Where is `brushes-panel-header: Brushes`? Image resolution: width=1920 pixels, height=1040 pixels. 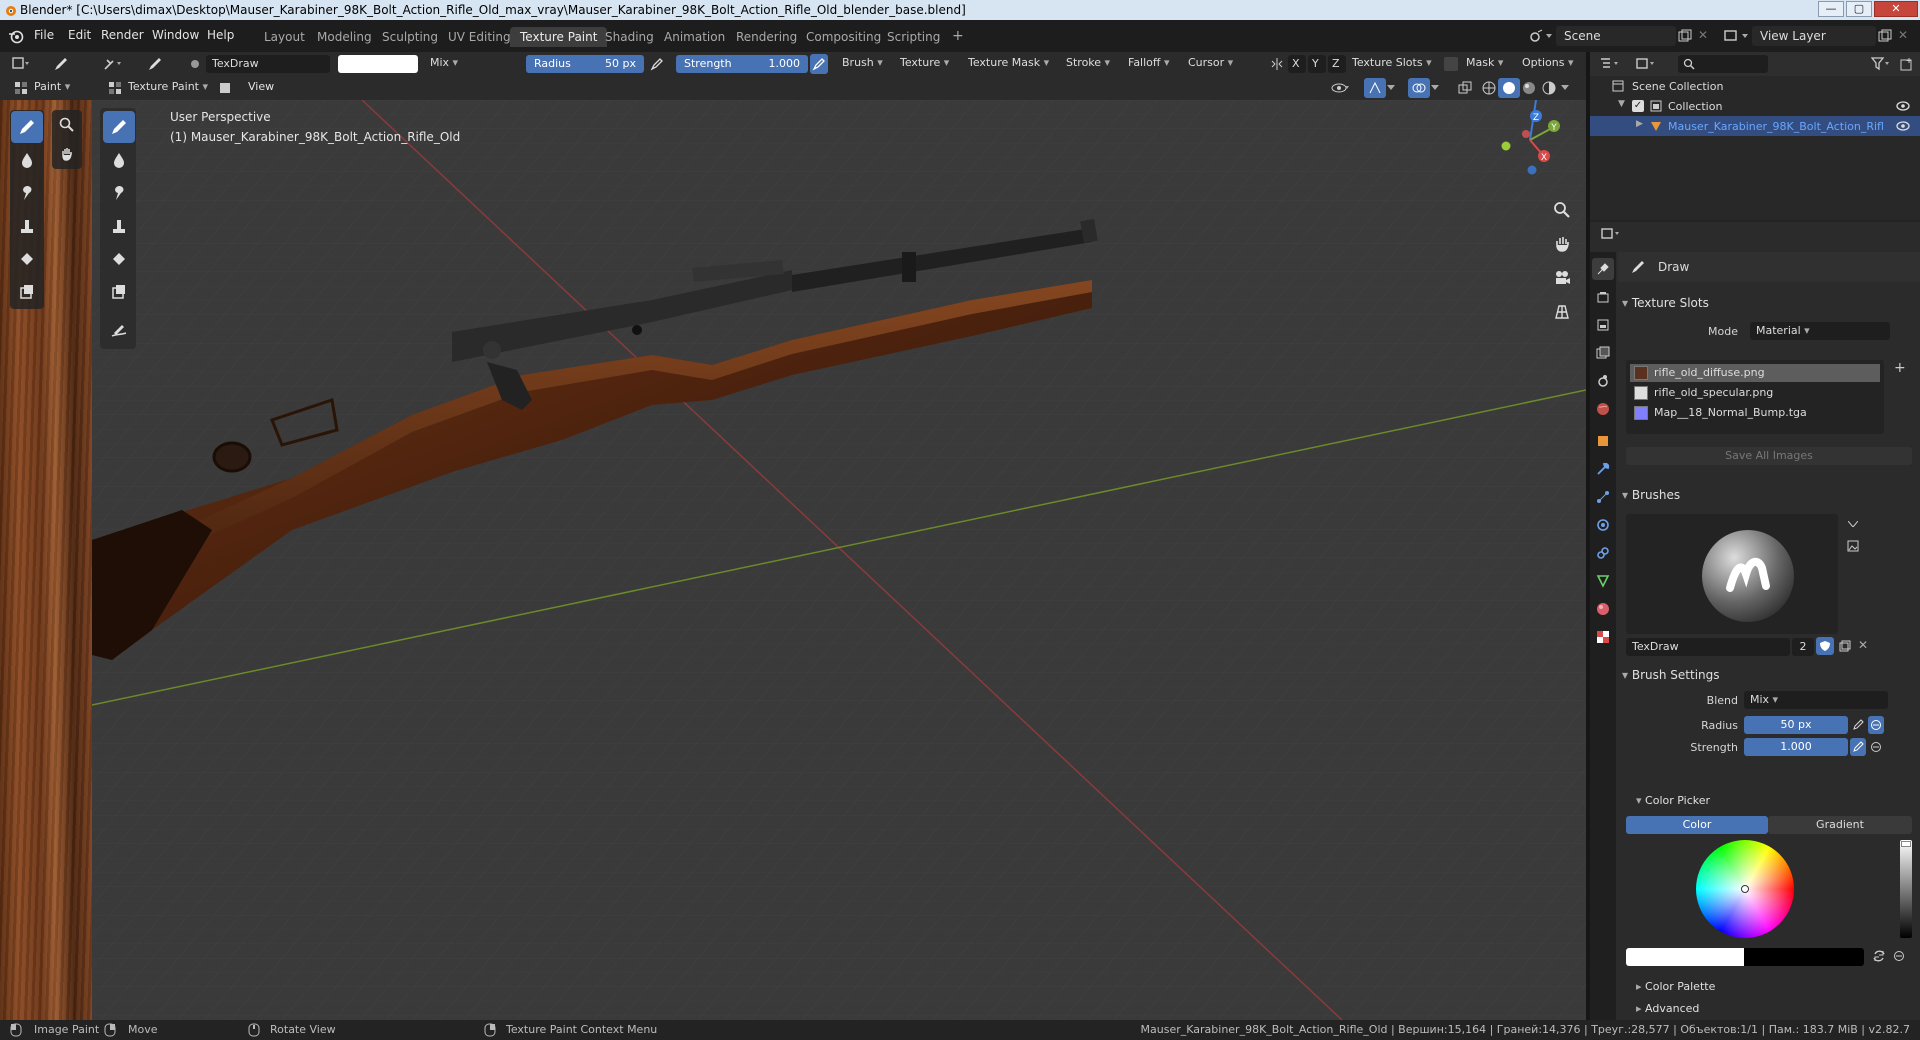
brushes-panel-header: Brushes is located at coordinates (1651, 495).